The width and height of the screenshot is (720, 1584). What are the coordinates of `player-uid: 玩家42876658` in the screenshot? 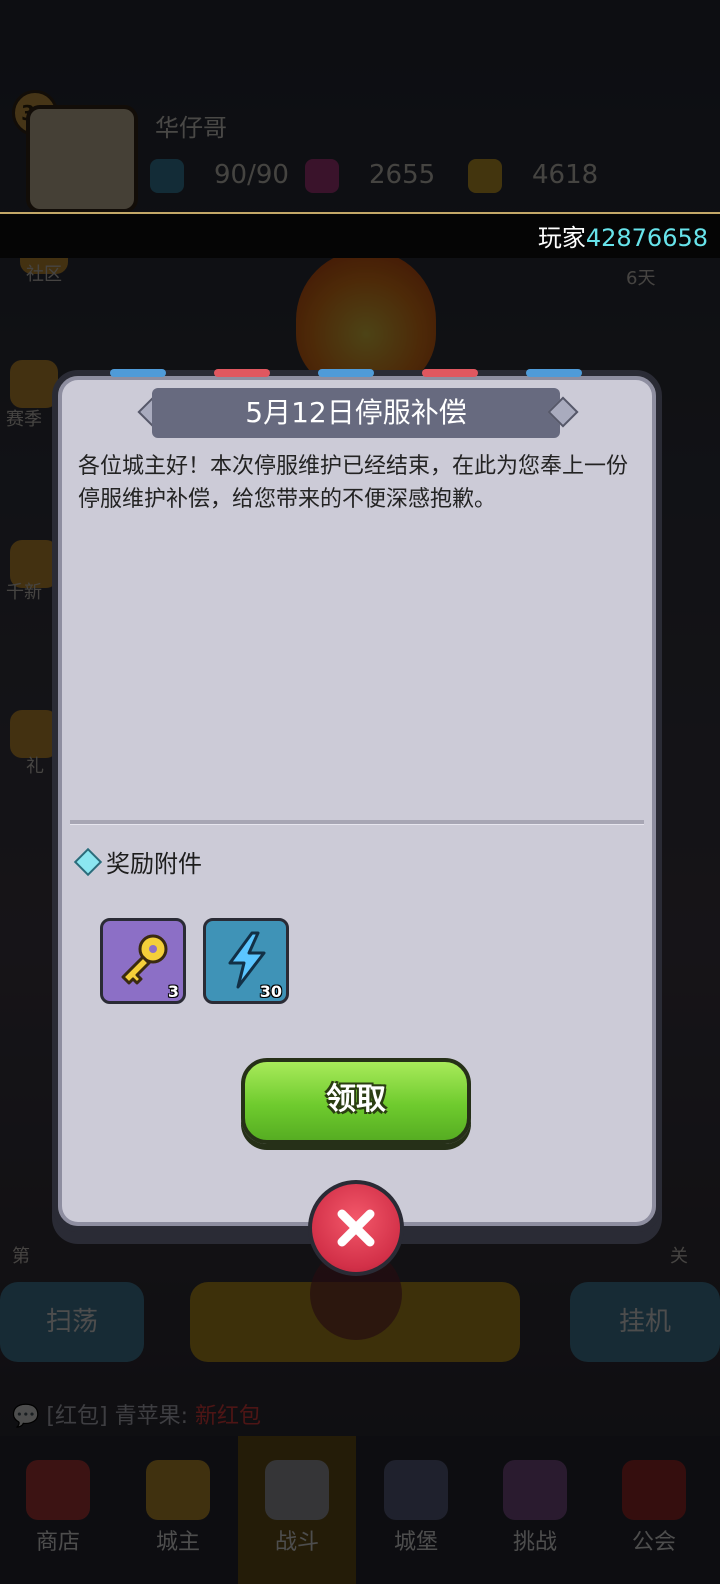 It's located at (622, 238).